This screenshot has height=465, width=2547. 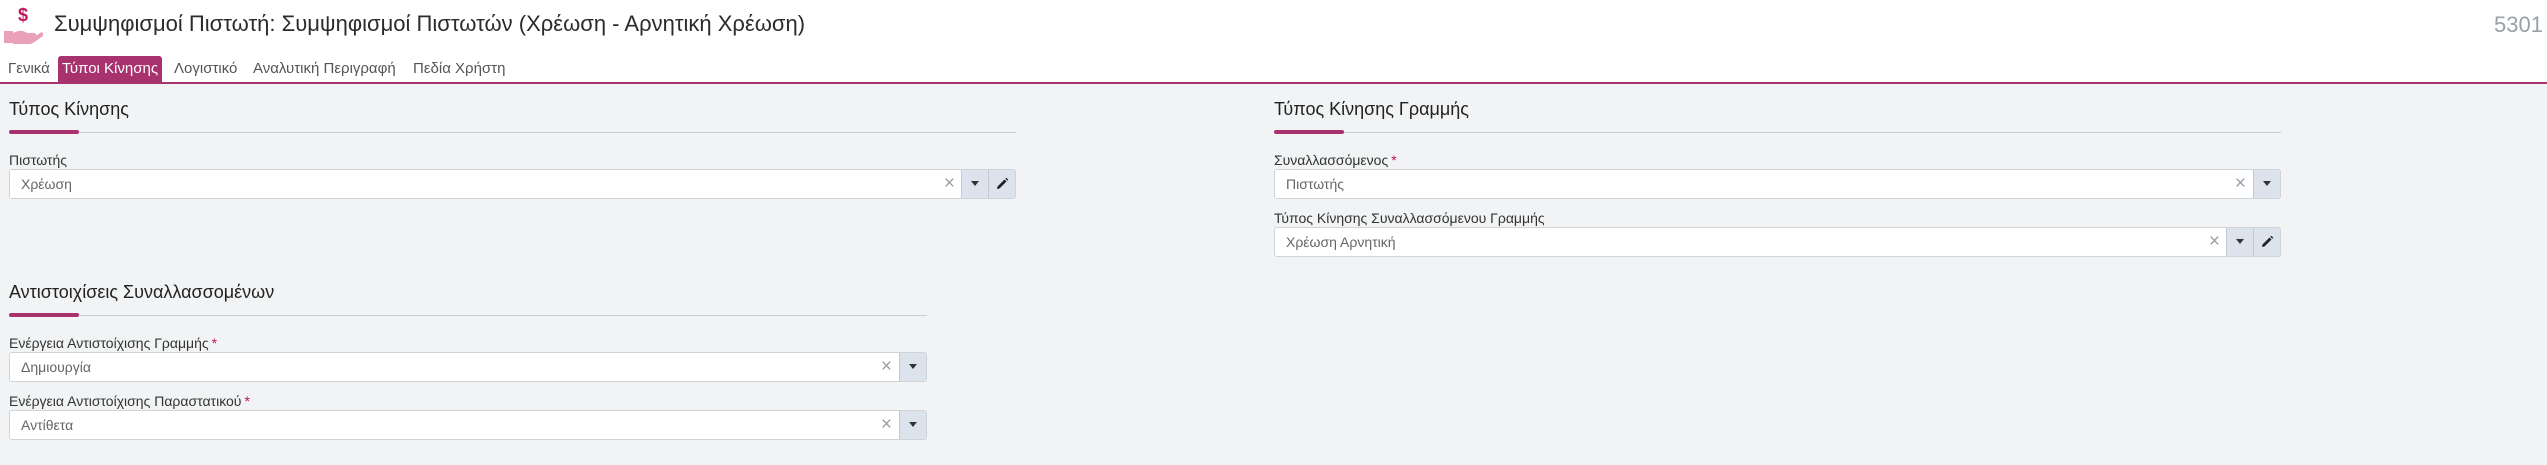 What do you see at coordinates (324, 69) in the screenshot?
I see `tab-detailed-description: Αναλυτική Περιγραφή` at bounding box center [324, 69].